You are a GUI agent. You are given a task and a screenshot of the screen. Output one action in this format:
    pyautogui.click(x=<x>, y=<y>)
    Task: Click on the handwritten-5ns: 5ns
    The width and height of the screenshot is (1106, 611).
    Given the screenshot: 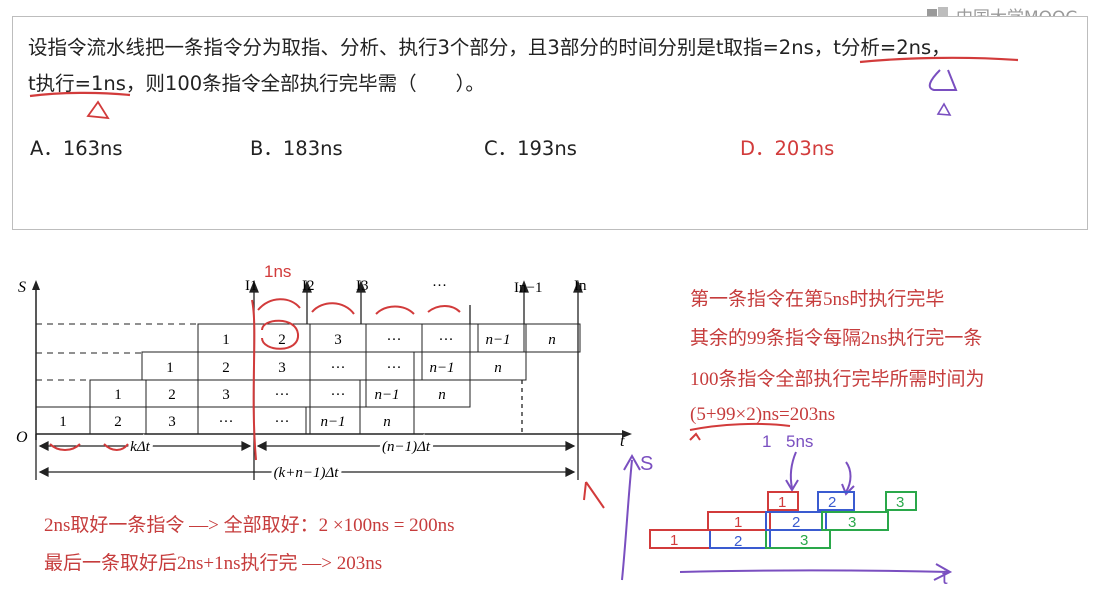 What is the action you would take?
    pyautogui.click(x=799, y=441)
    